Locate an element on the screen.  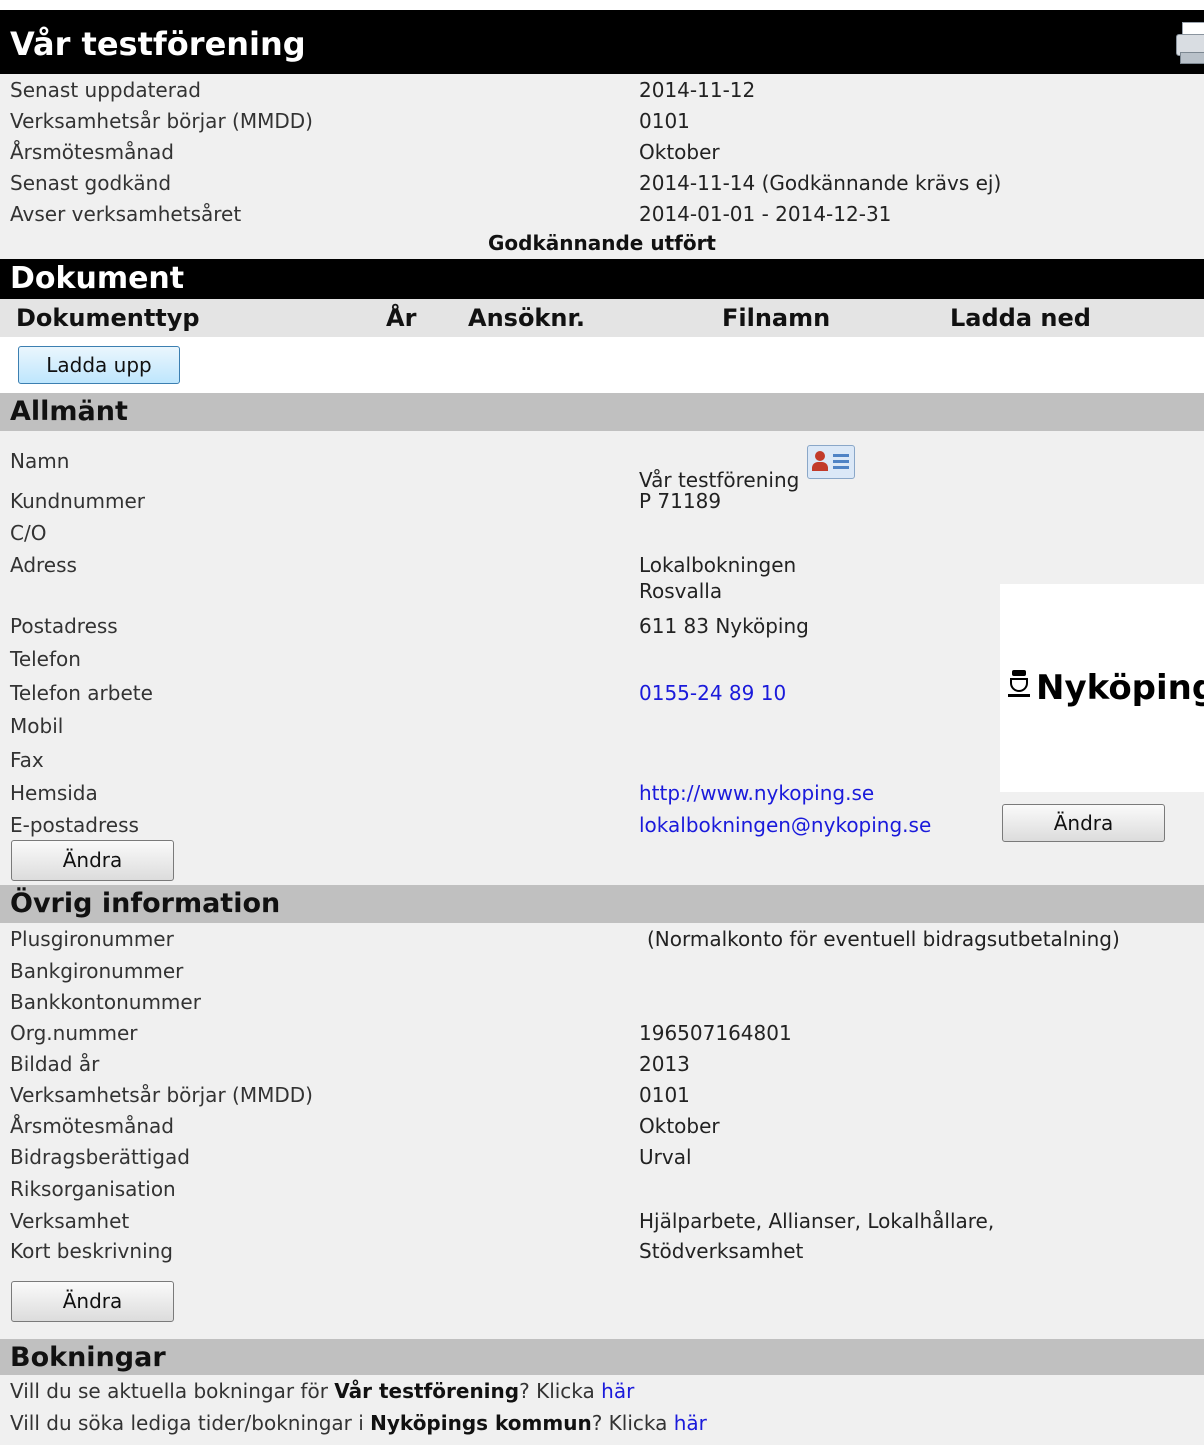
other-label: Bankgironummer is located at coordinates (97, 971).